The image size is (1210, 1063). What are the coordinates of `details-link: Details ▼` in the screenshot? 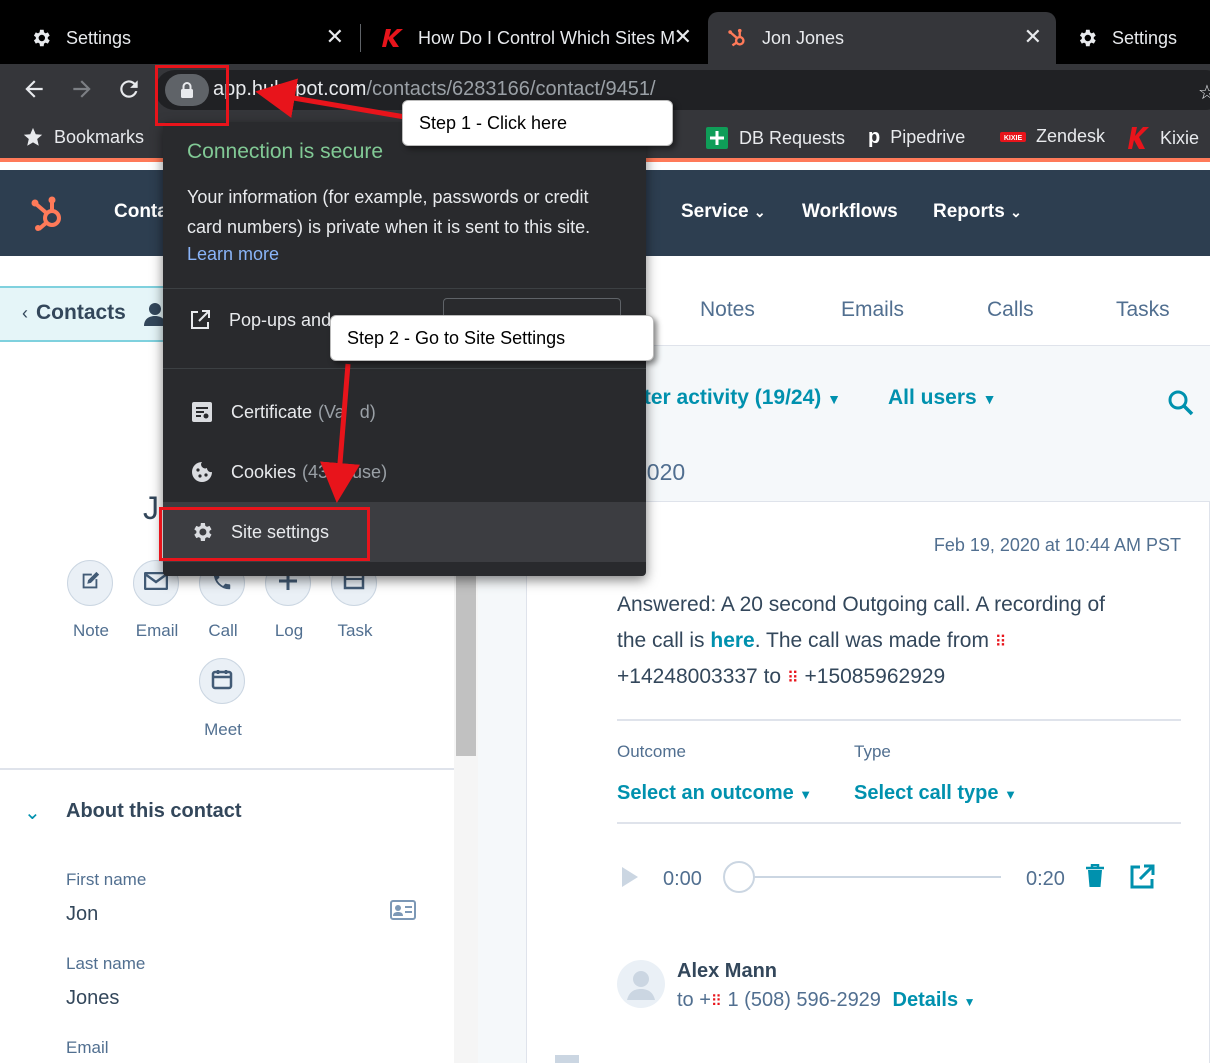 It's located at (934, 1000).